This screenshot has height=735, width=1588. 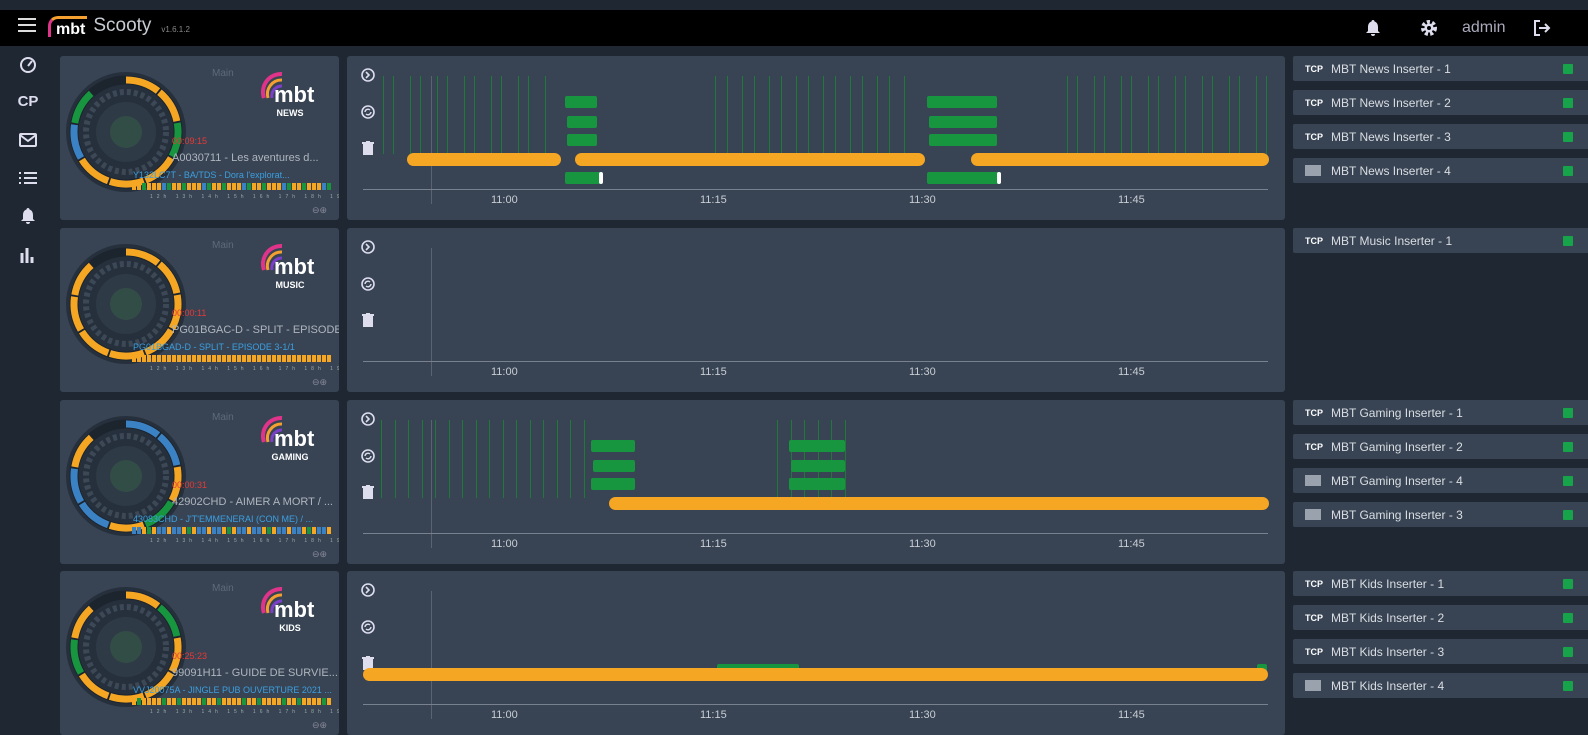 What do you see at coordinates (1440, 170) in the screenshot?
I see `inserter-item: MBT News Inserter - 4` at bounding box center [1440, 170].